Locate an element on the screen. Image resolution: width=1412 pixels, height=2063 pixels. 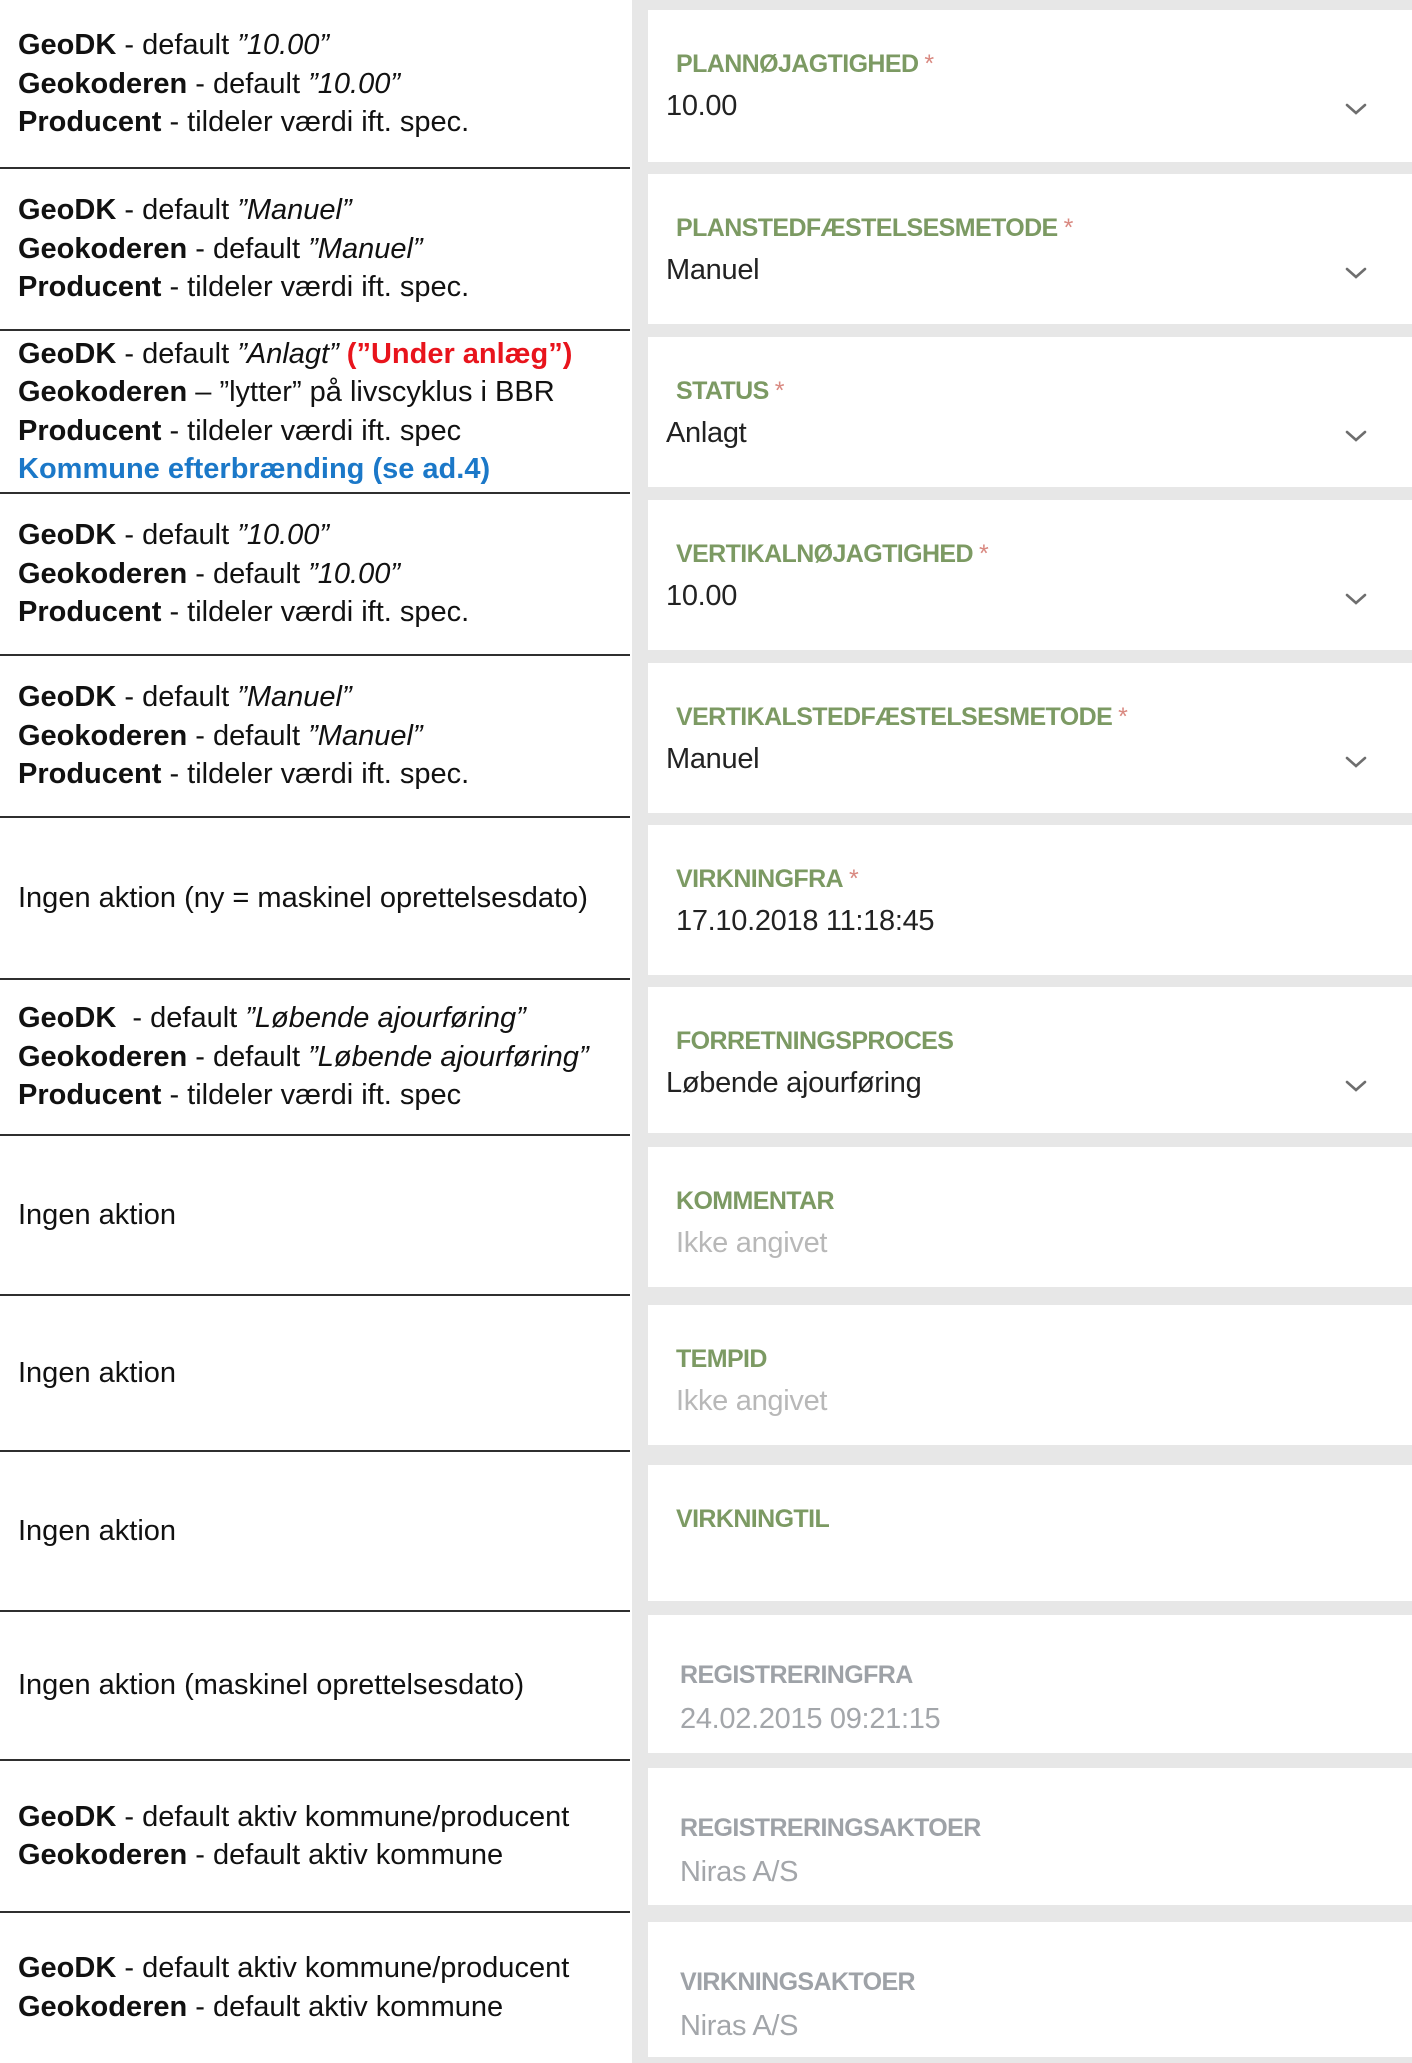
row-notes: Ingen aktion (maskinel oprettelsesdato) is located at coordinates (323, 1685).